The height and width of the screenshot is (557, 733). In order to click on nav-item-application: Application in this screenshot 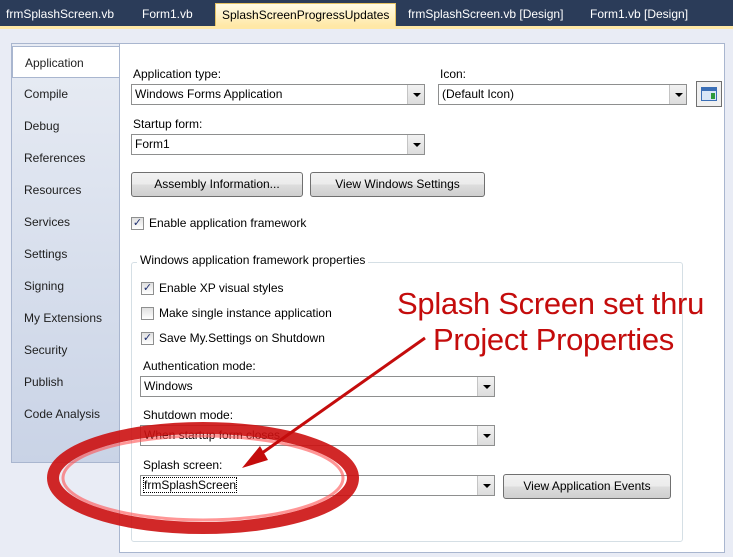, I will do `click(67, 62)`.